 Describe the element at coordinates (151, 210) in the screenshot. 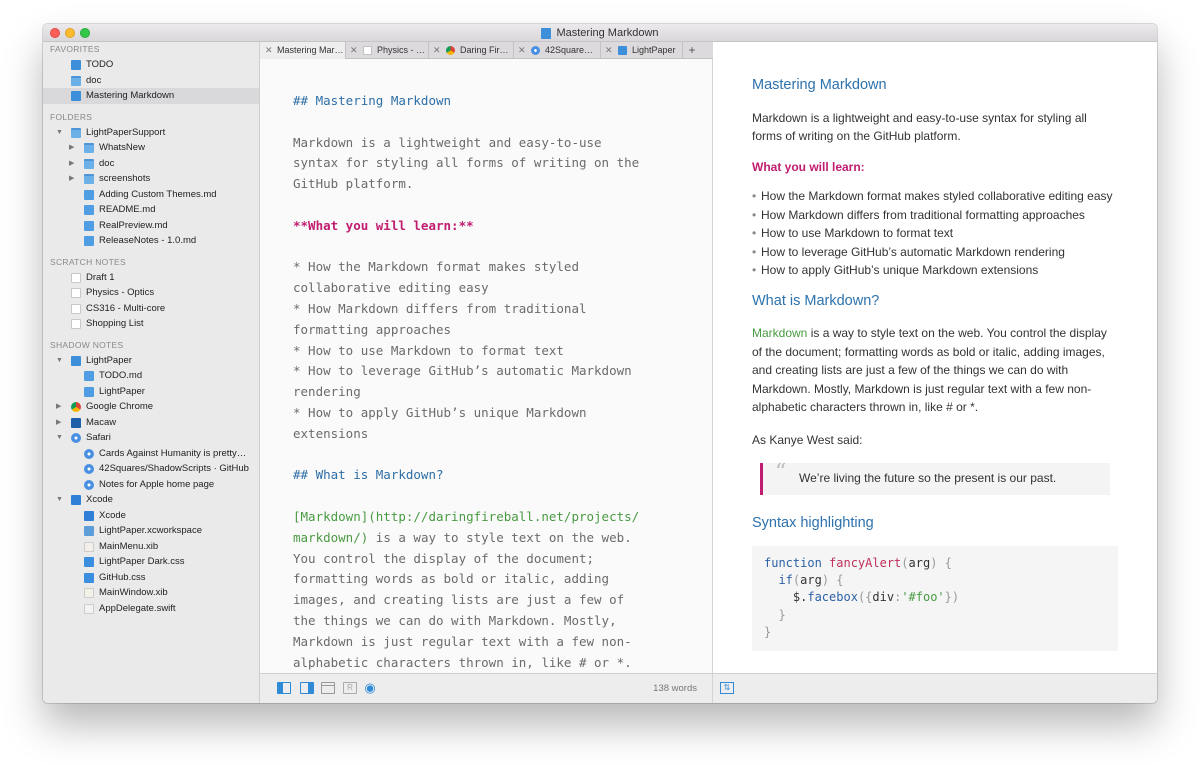

I see `sidebar-item: README.md` at that location.